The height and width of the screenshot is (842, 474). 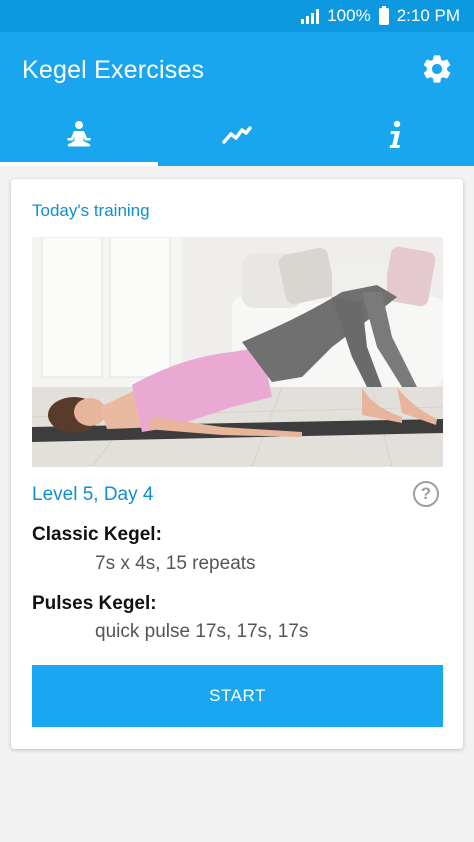 I want to click on start-button: START, so click(x=237, y=696).